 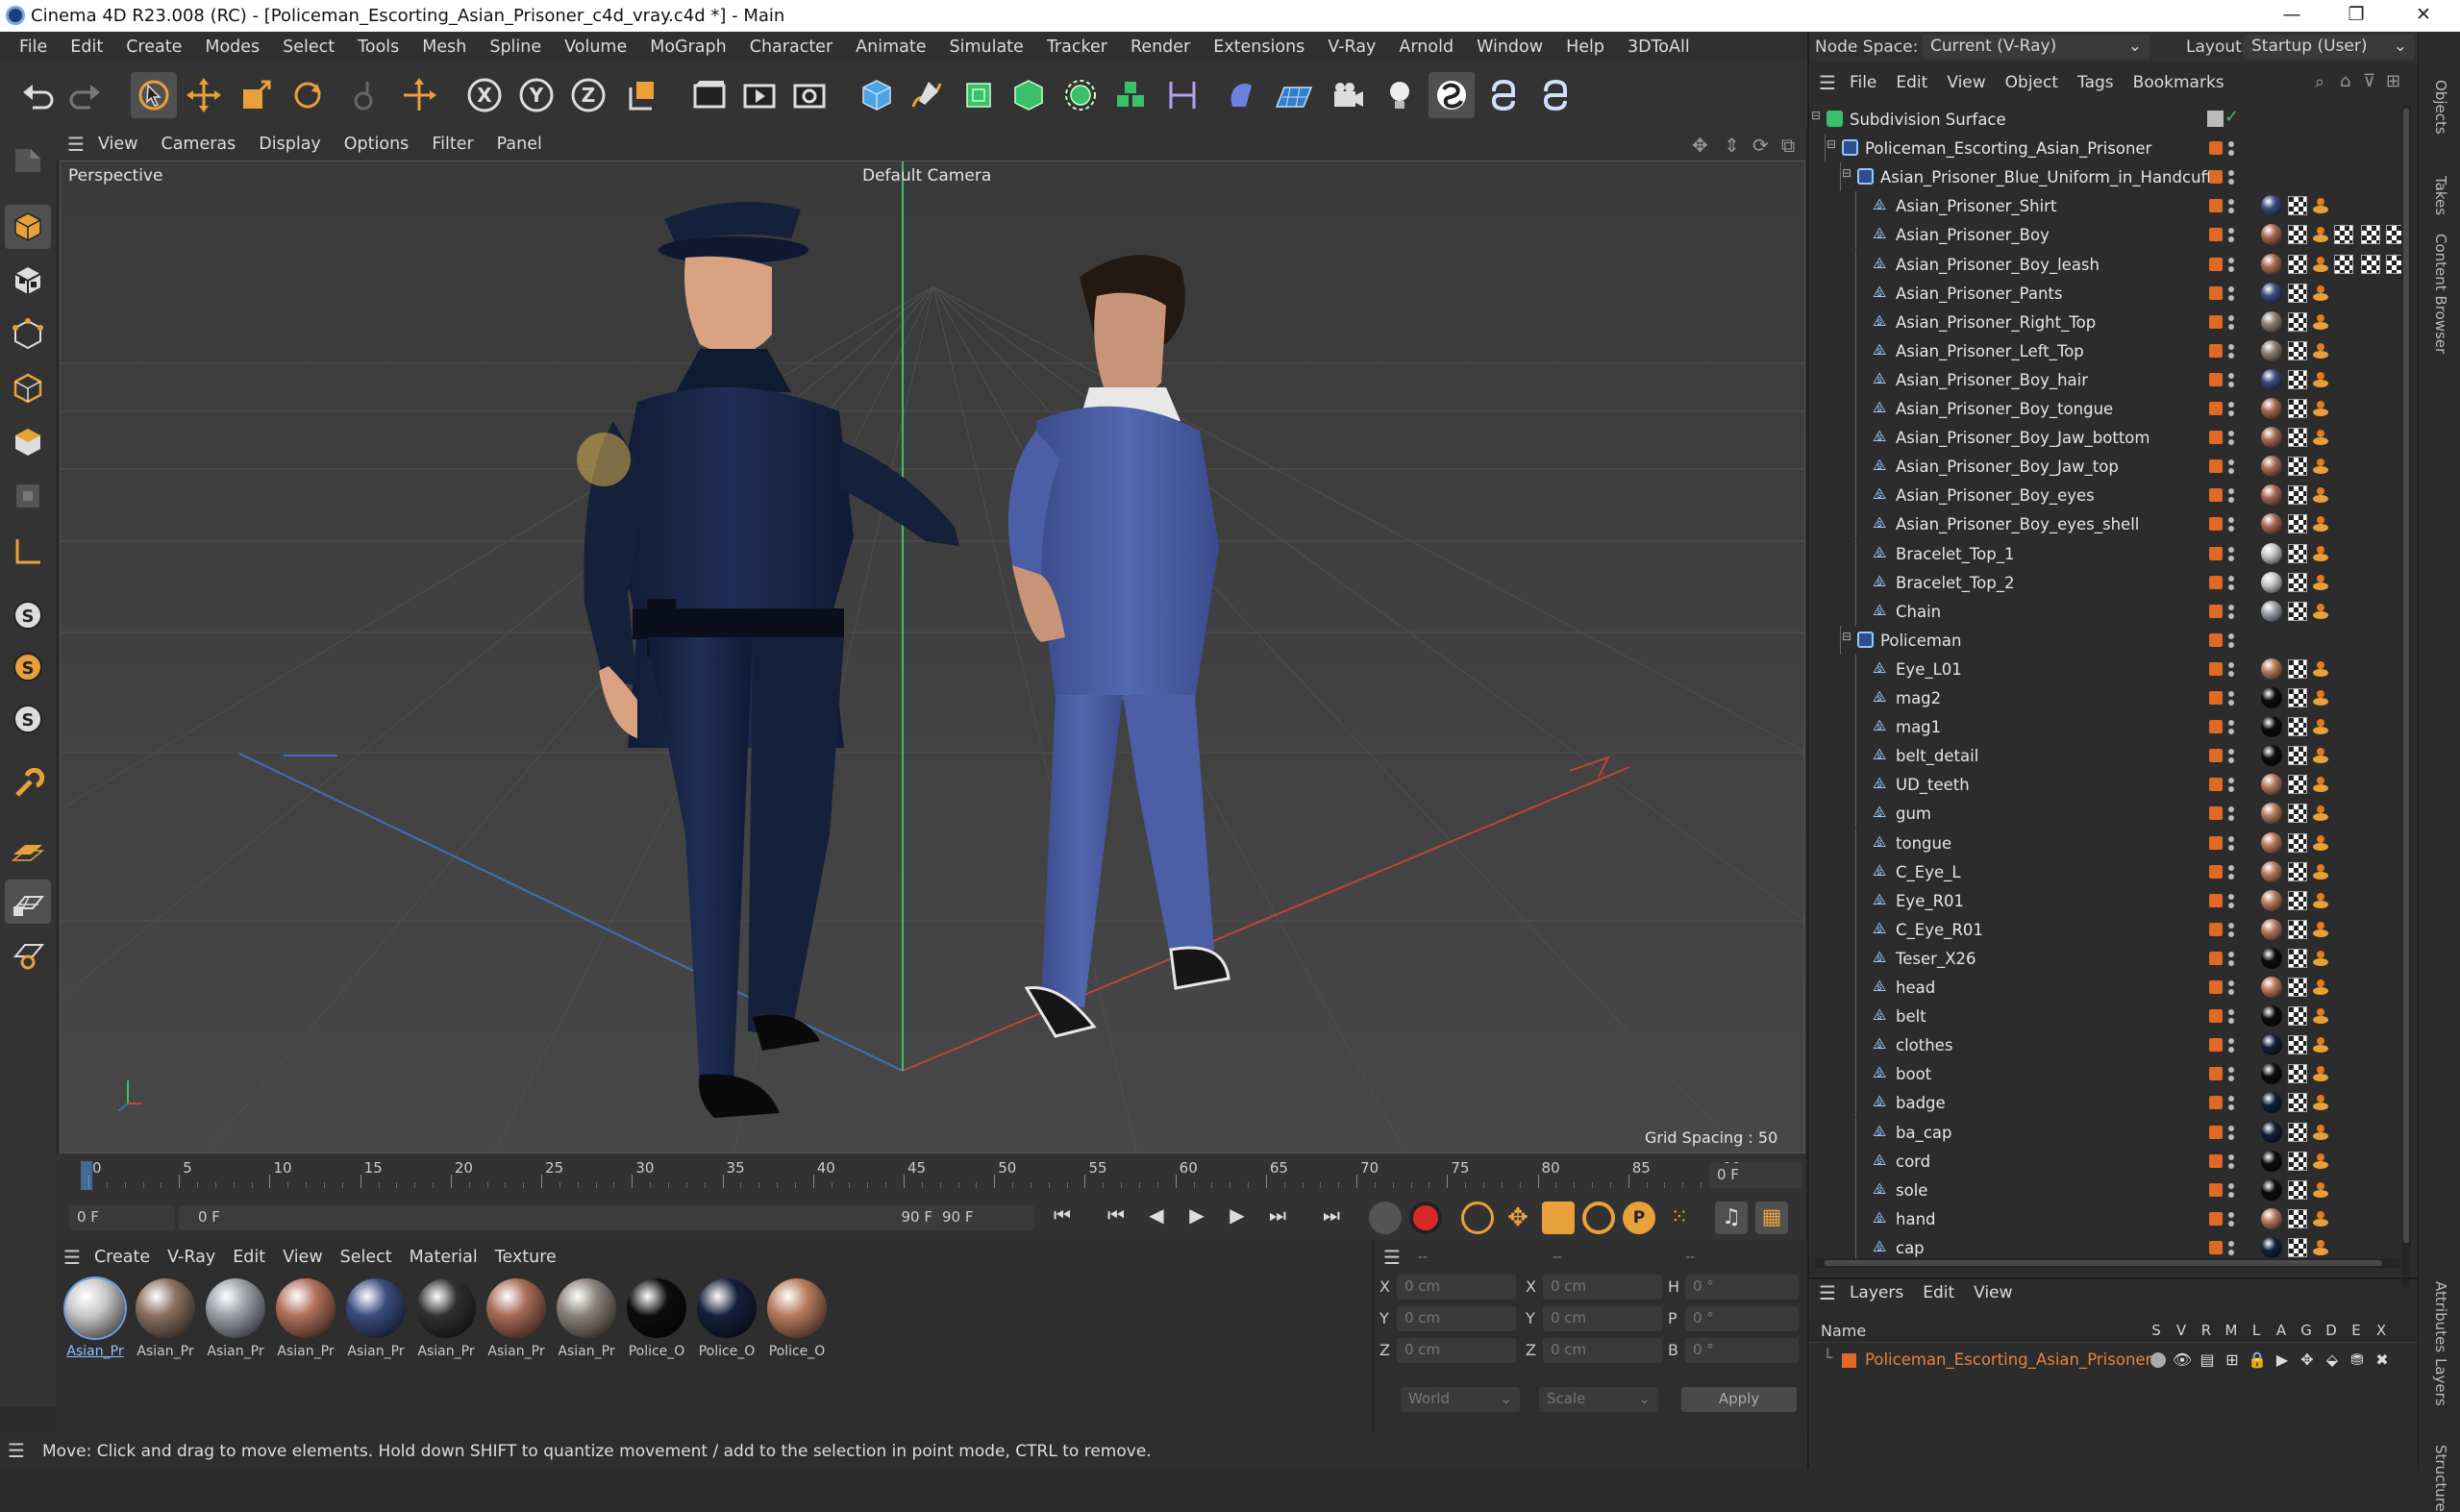 I want to click on previous-frame-icon: ◀, so click(x=1156, y=1215).